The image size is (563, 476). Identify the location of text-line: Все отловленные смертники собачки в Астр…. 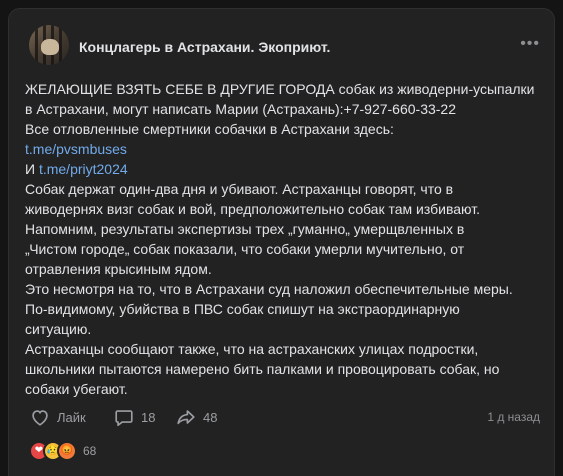
(209, 129).